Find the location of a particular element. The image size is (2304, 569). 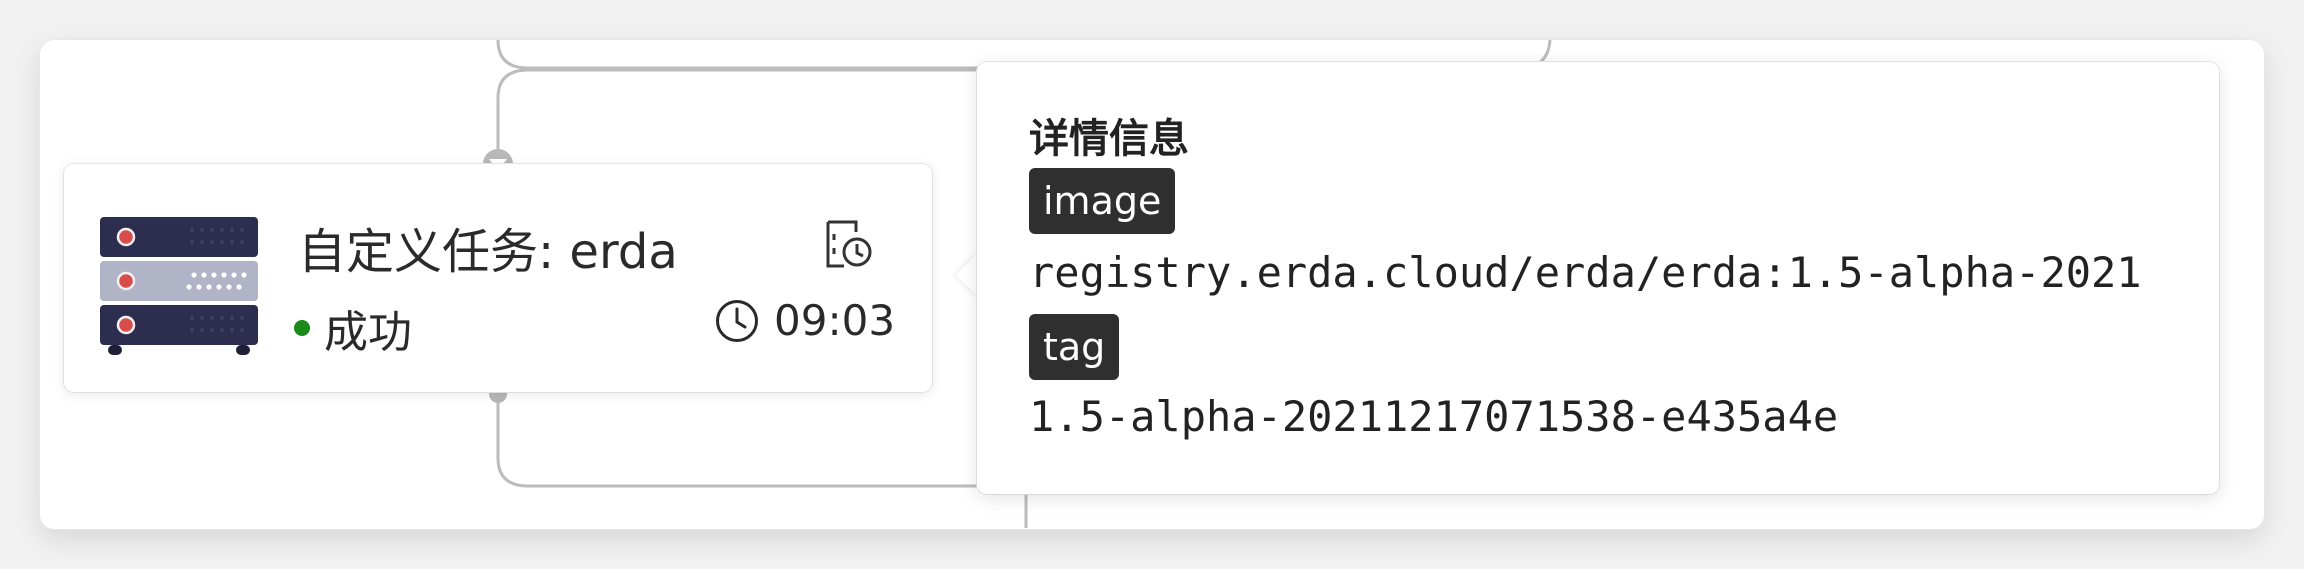

node-duration: 09:03 is located at coordinates (804, 320).